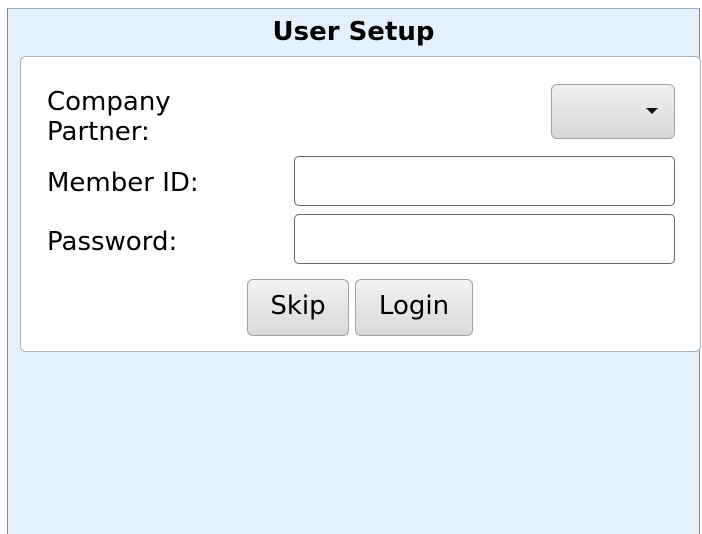 The image size is (702, 534). I want to click on login-button: Login, so click(414, 307).